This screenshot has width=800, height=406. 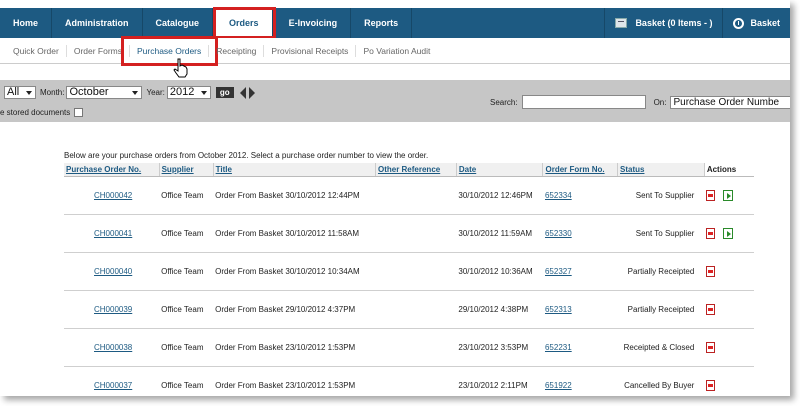 I want to click on order-form-link: 652327, so click(x=558, y=271).